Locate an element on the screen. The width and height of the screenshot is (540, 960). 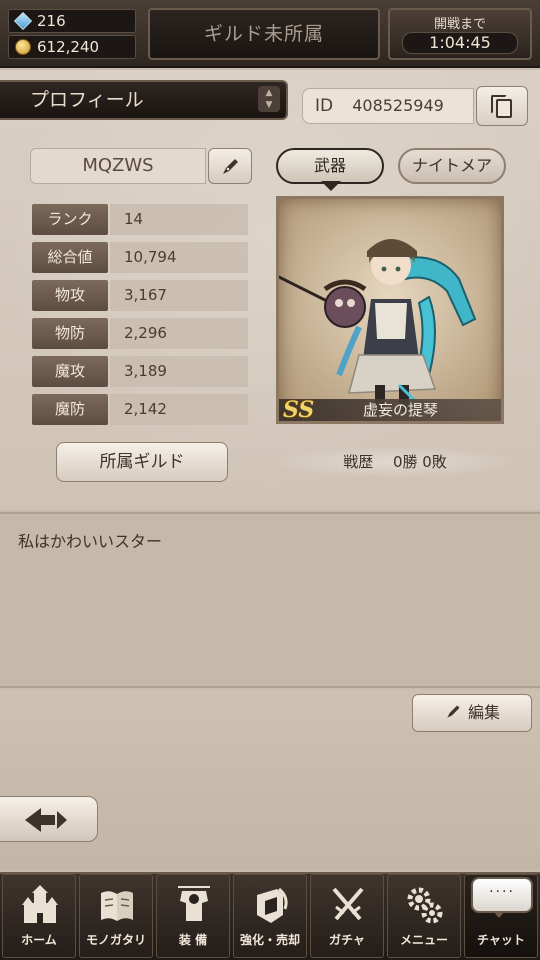
castle-icon is located at coordinates (40, 904).